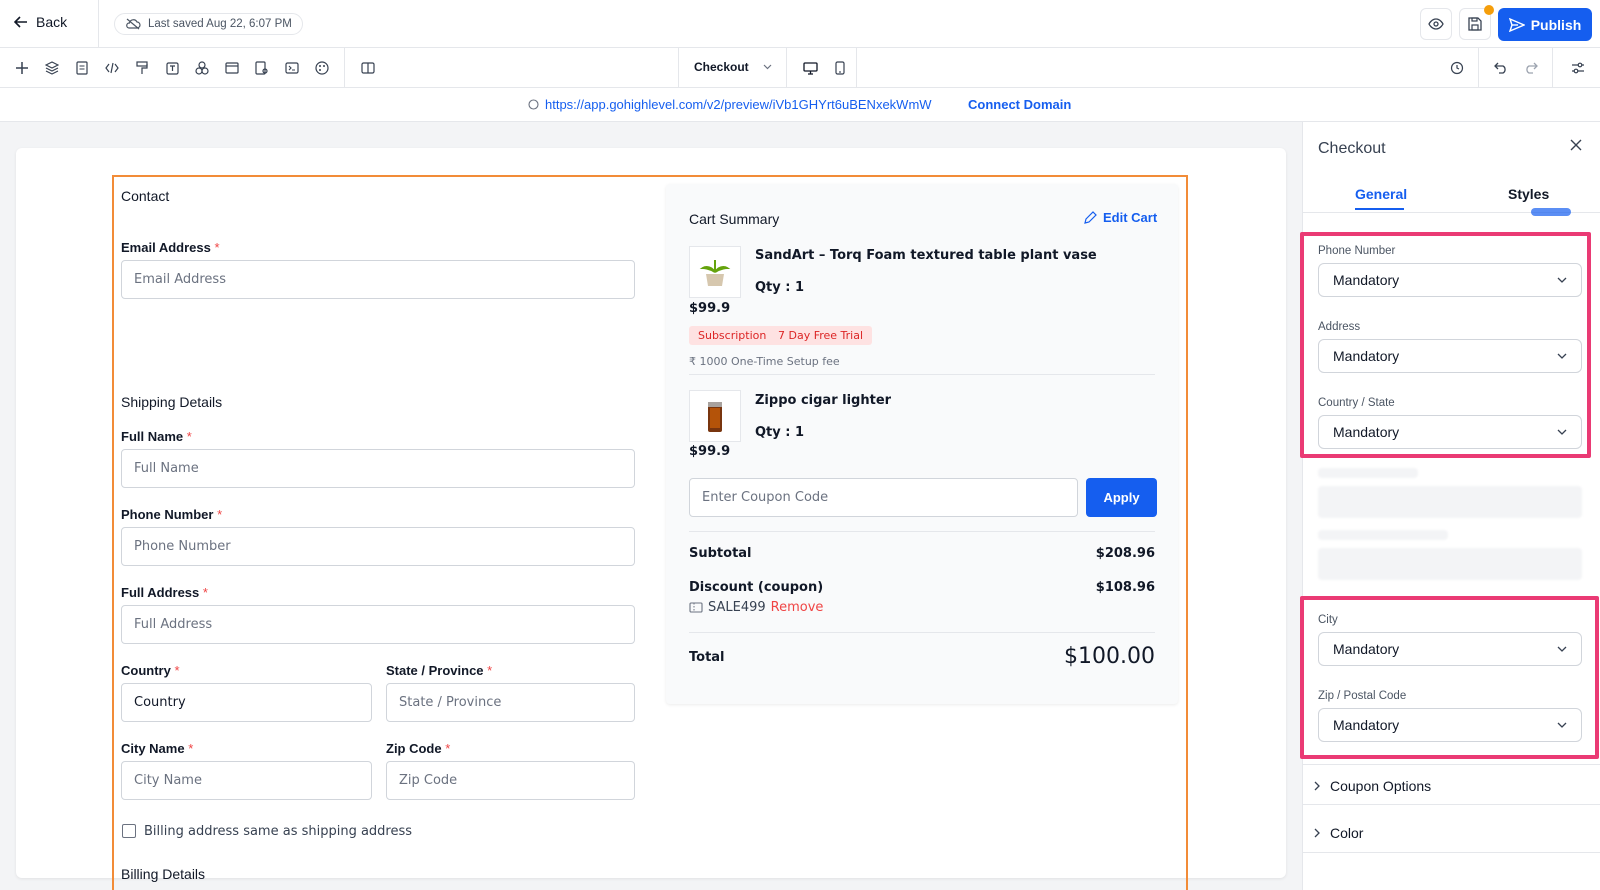 The width and height of the screenshot is (1600, 890). What do you see at coordinates (278, 831) in the screenshot?
I see `billing-same-label: Billing address same as shipping address` at bounding box center [278, 831].